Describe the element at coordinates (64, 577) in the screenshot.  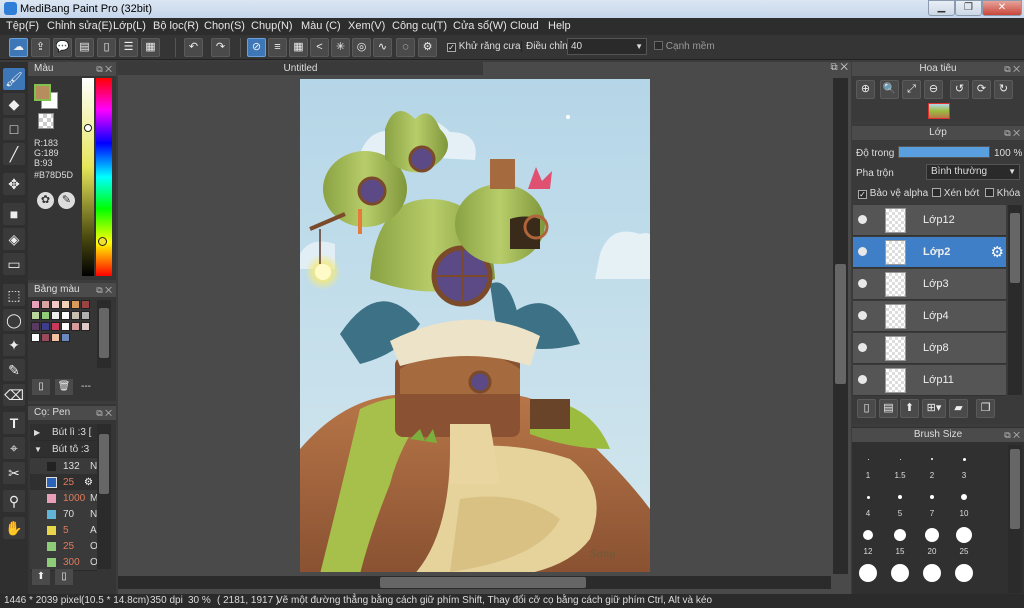
I see `brush-page-icon: ▯` at that location.